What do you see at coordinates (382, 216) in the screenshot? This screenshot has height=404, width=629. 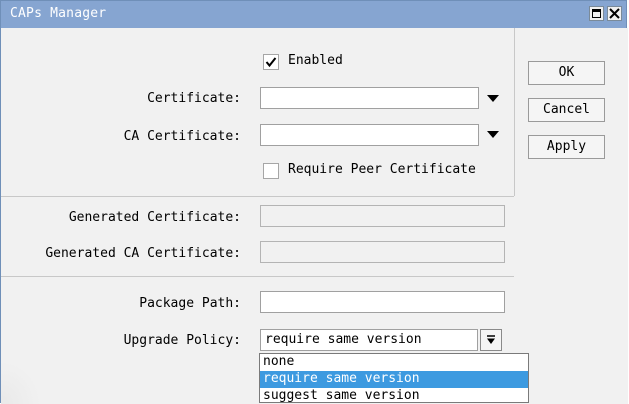 I see `generated-certificate-field` at bounding box center [382, 216].